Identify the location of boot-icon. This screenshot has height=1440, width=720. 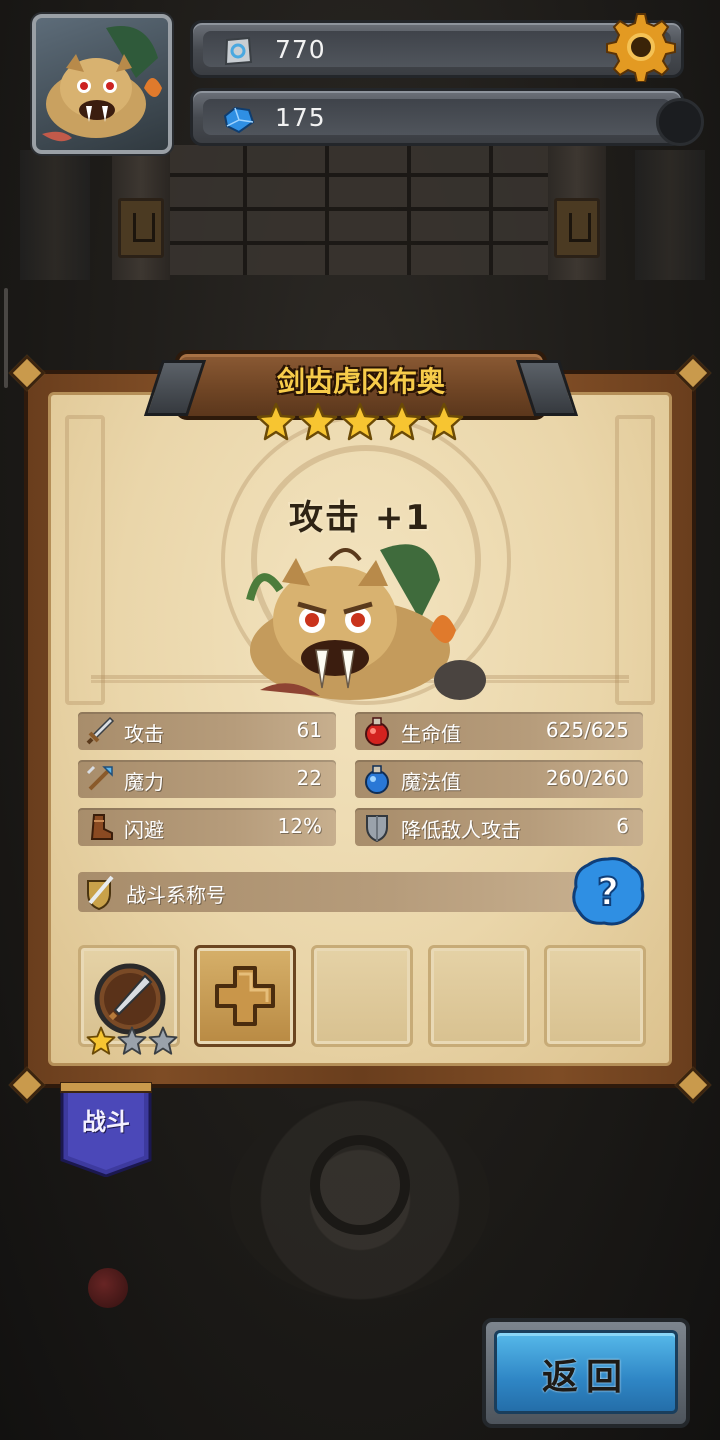
(101, 827).